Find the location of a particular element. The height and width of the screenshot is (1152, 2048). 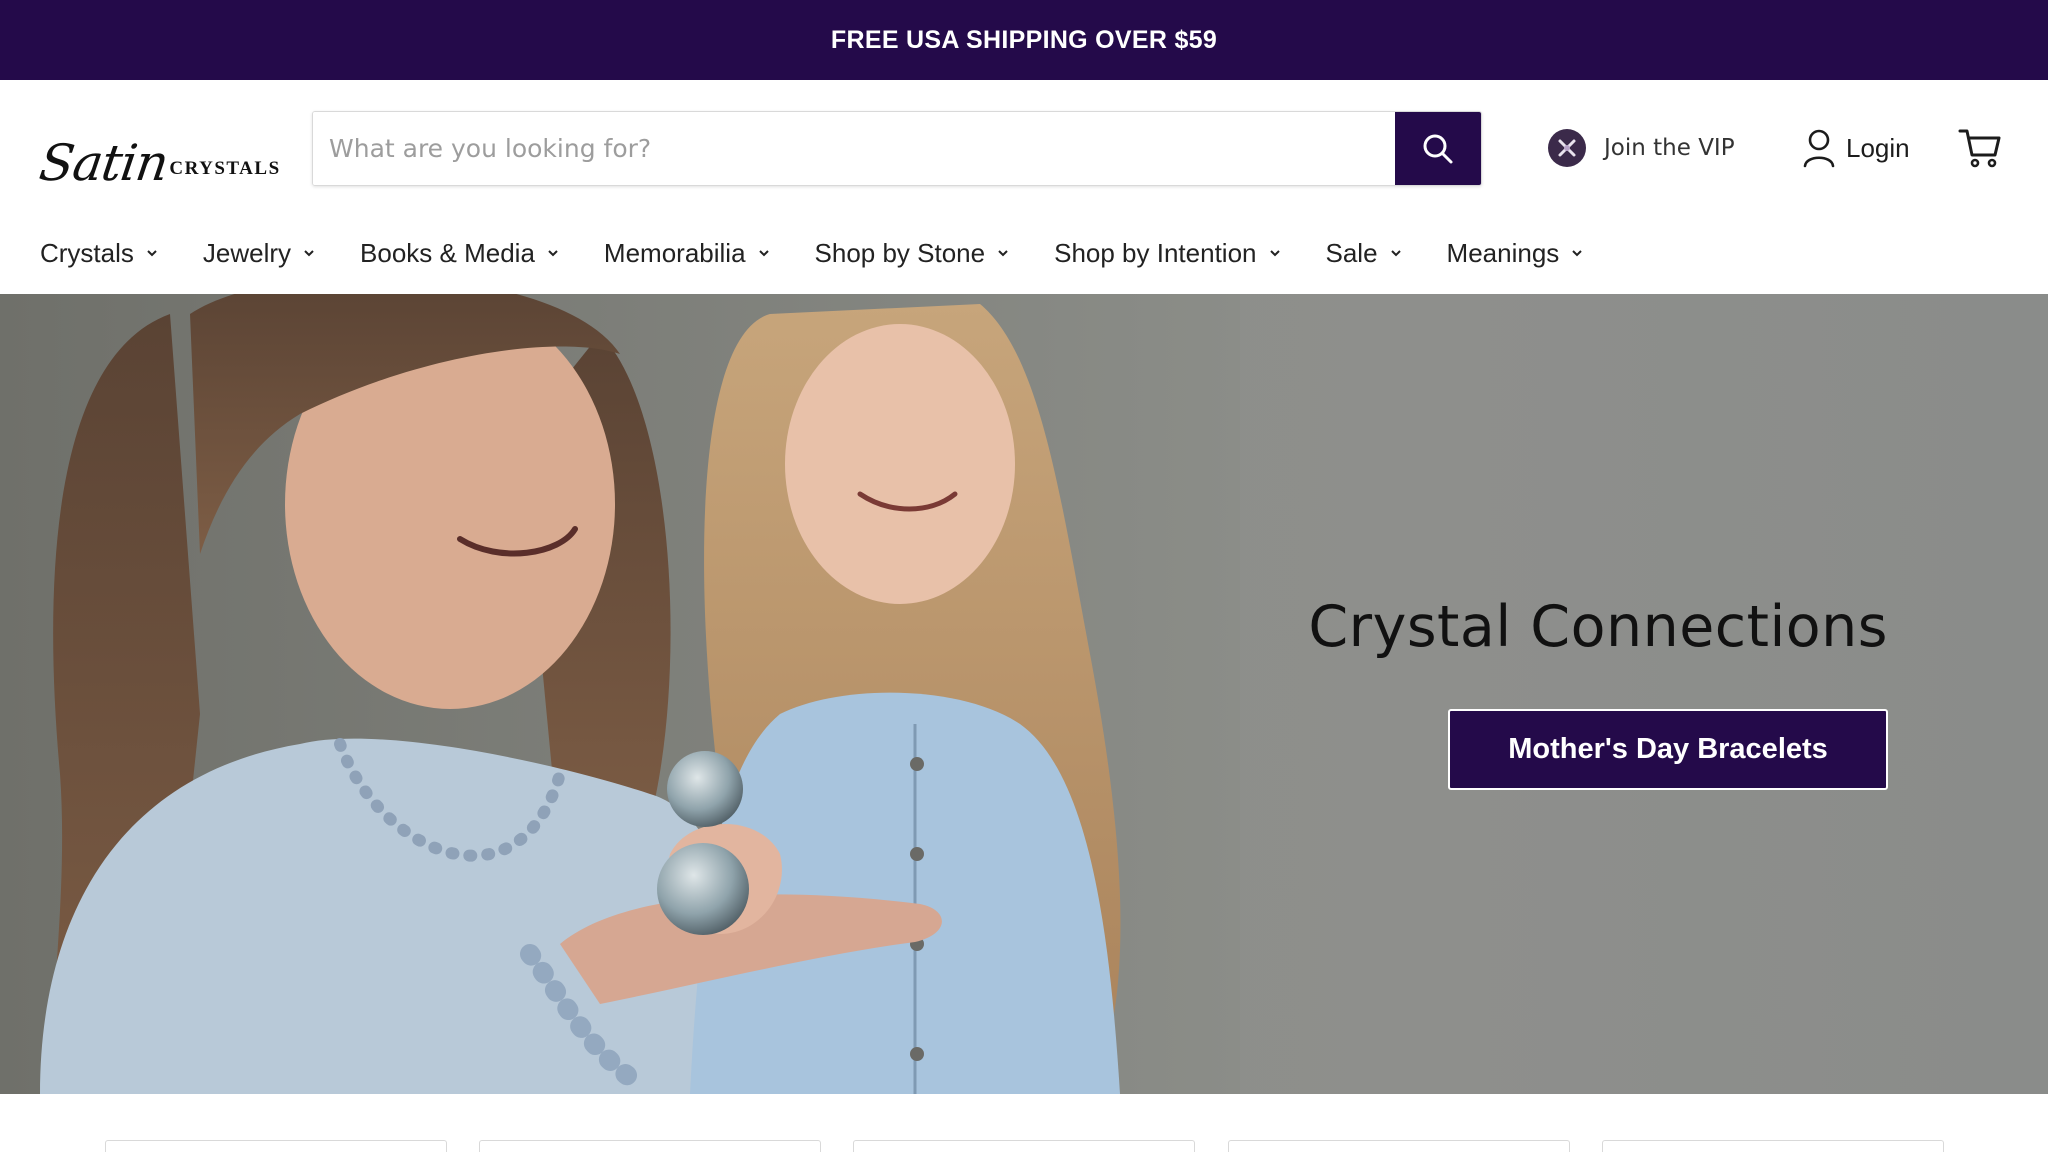

cart-icon is located at coordinates (1979, 148).